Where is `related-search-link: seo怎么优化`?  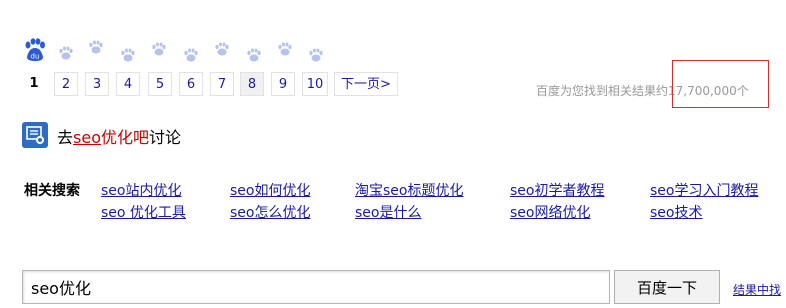
related-search-link: seo怎么优化 is located at coordinates (270, 212).